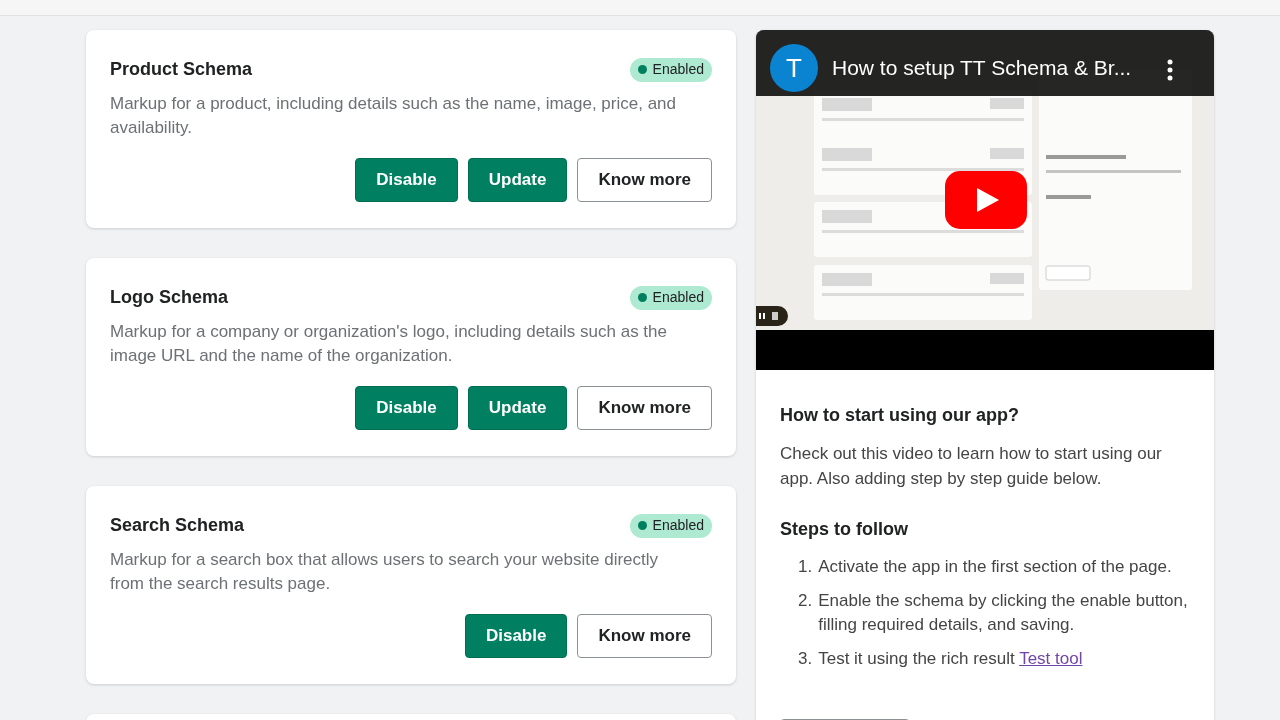 The width and height of the screenshot is (1280, 720). What do you see at coordinates (950, 659) in the screenshot?
I see `step-text: Test it using the rich result Test tool` at bounding box center [950, 659].